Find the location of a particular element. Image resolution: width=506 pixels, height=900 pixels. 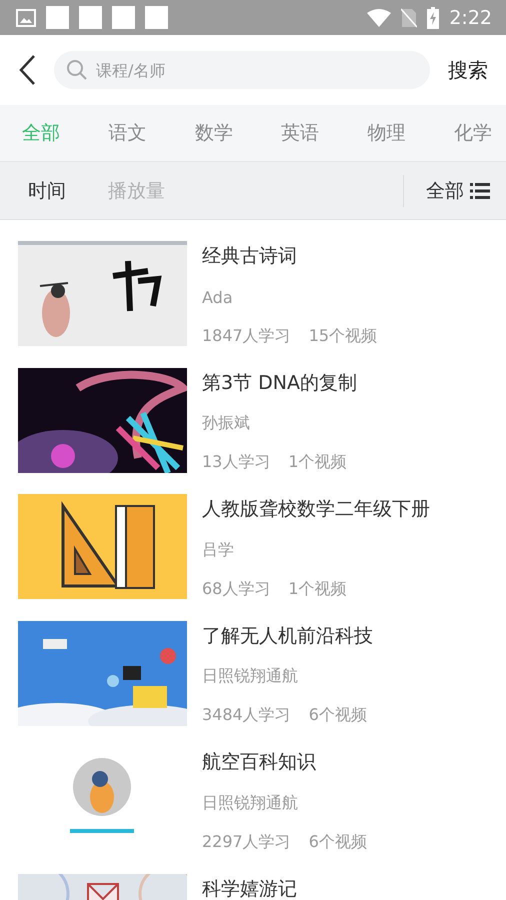

learner-count: 2297人学习 is located at coordinates (246, 842).